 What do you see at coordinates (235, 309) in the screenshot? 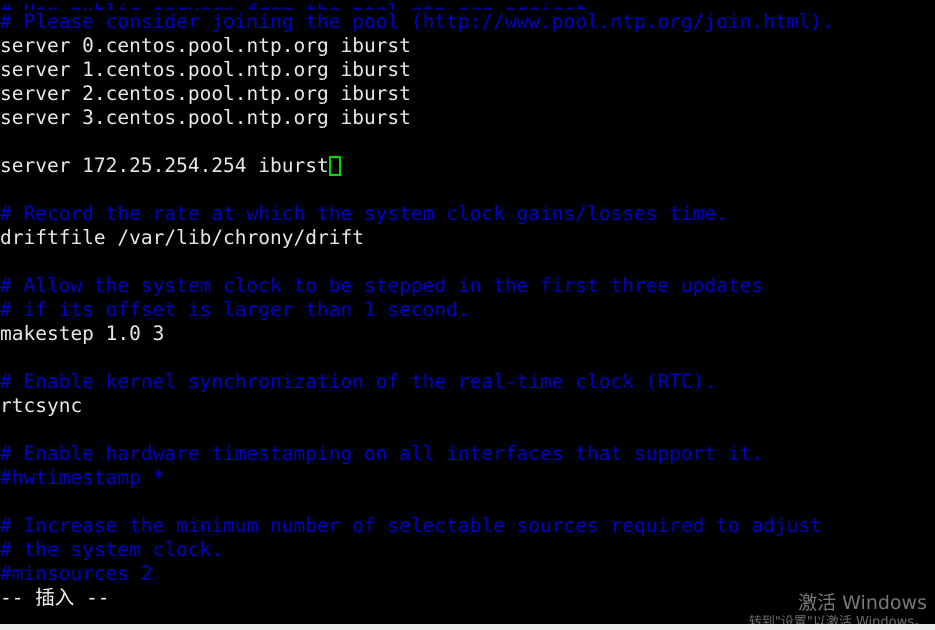
I see `terminal-line-text: # if its offset is larger than 1 second.` at bounding box center [235, 309].